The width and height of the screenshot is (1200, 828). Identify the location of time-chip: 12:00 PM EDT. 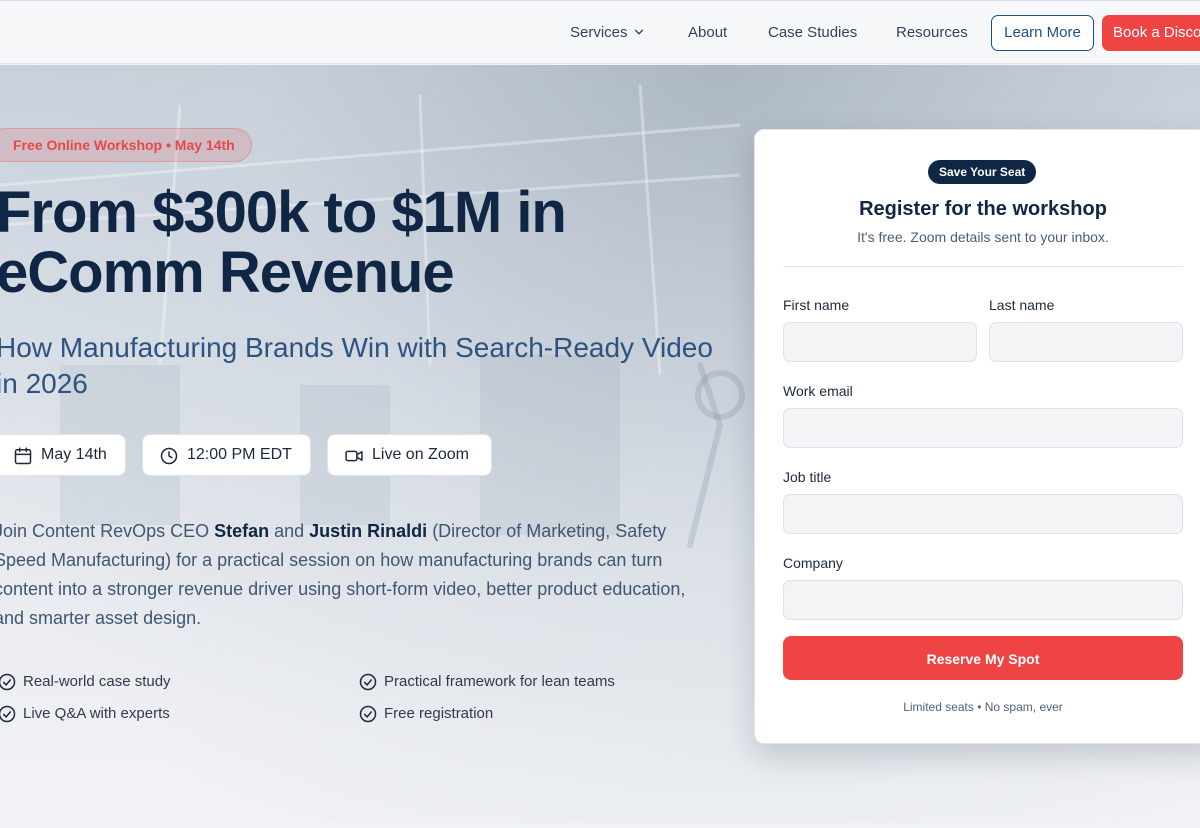
(226, 455).